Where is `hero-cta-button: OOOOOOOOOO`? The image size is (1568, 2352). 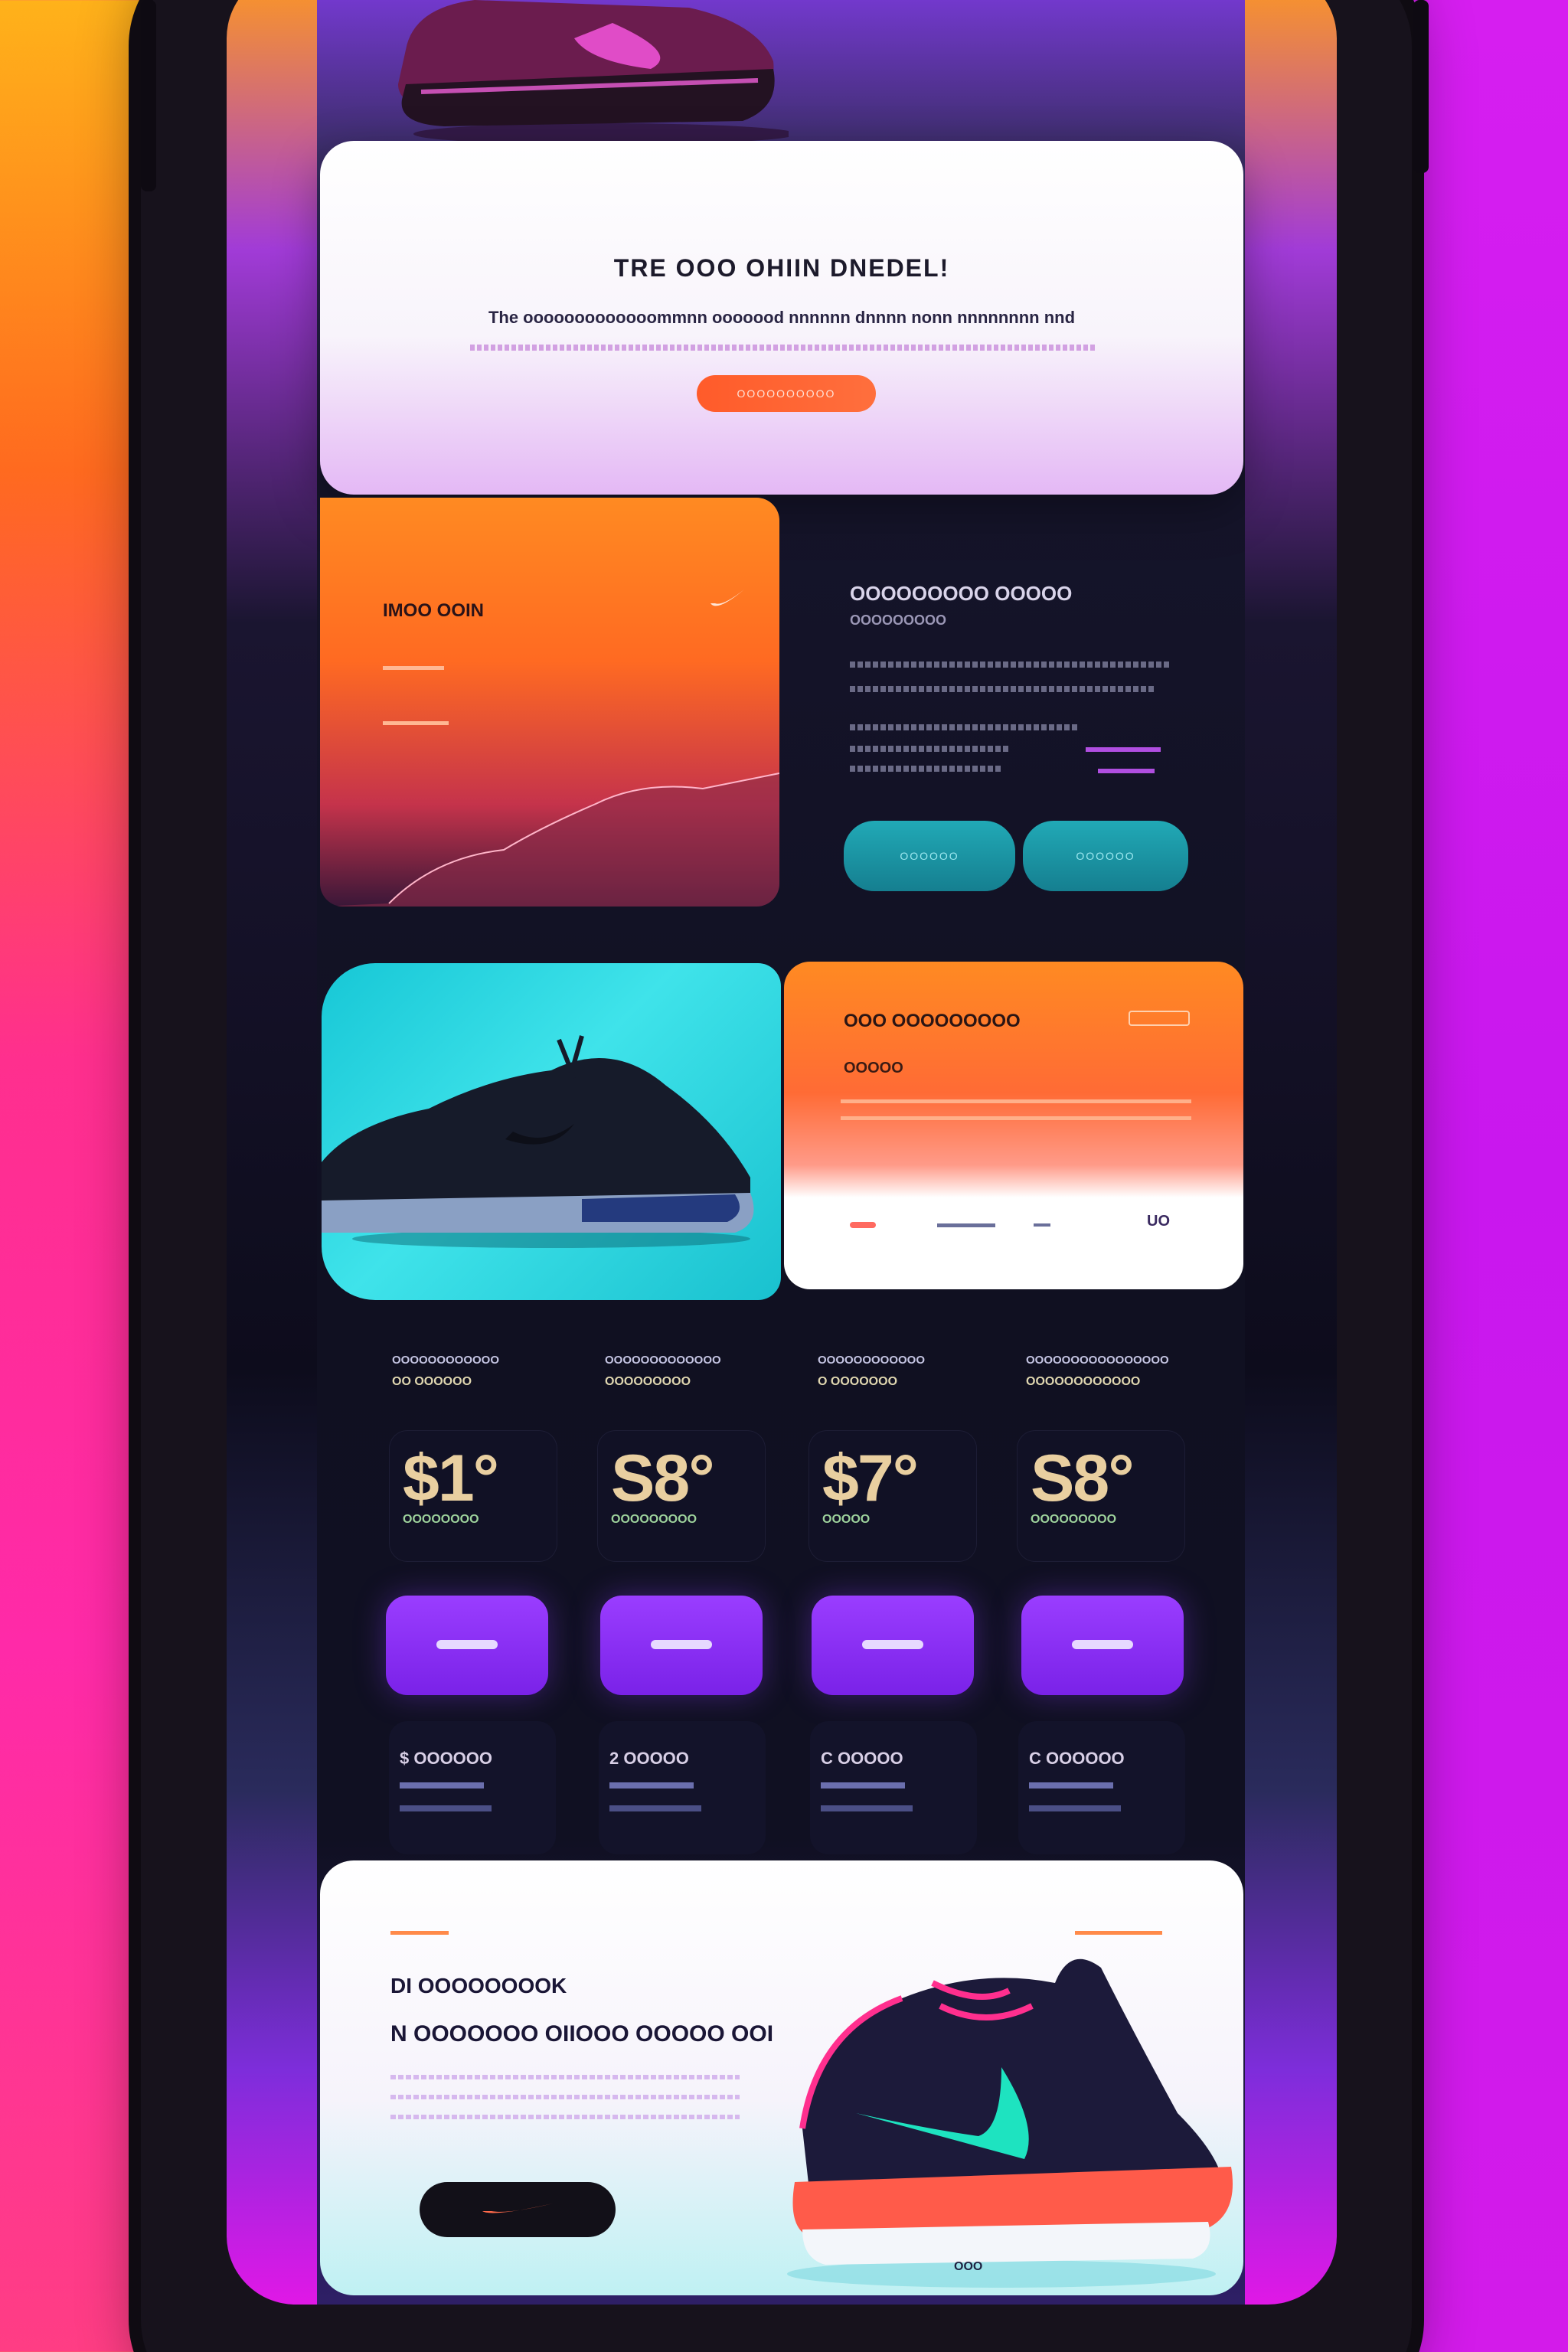 hero-cta-button: OOOOOOOOOO is located at coordinates (786, 393).